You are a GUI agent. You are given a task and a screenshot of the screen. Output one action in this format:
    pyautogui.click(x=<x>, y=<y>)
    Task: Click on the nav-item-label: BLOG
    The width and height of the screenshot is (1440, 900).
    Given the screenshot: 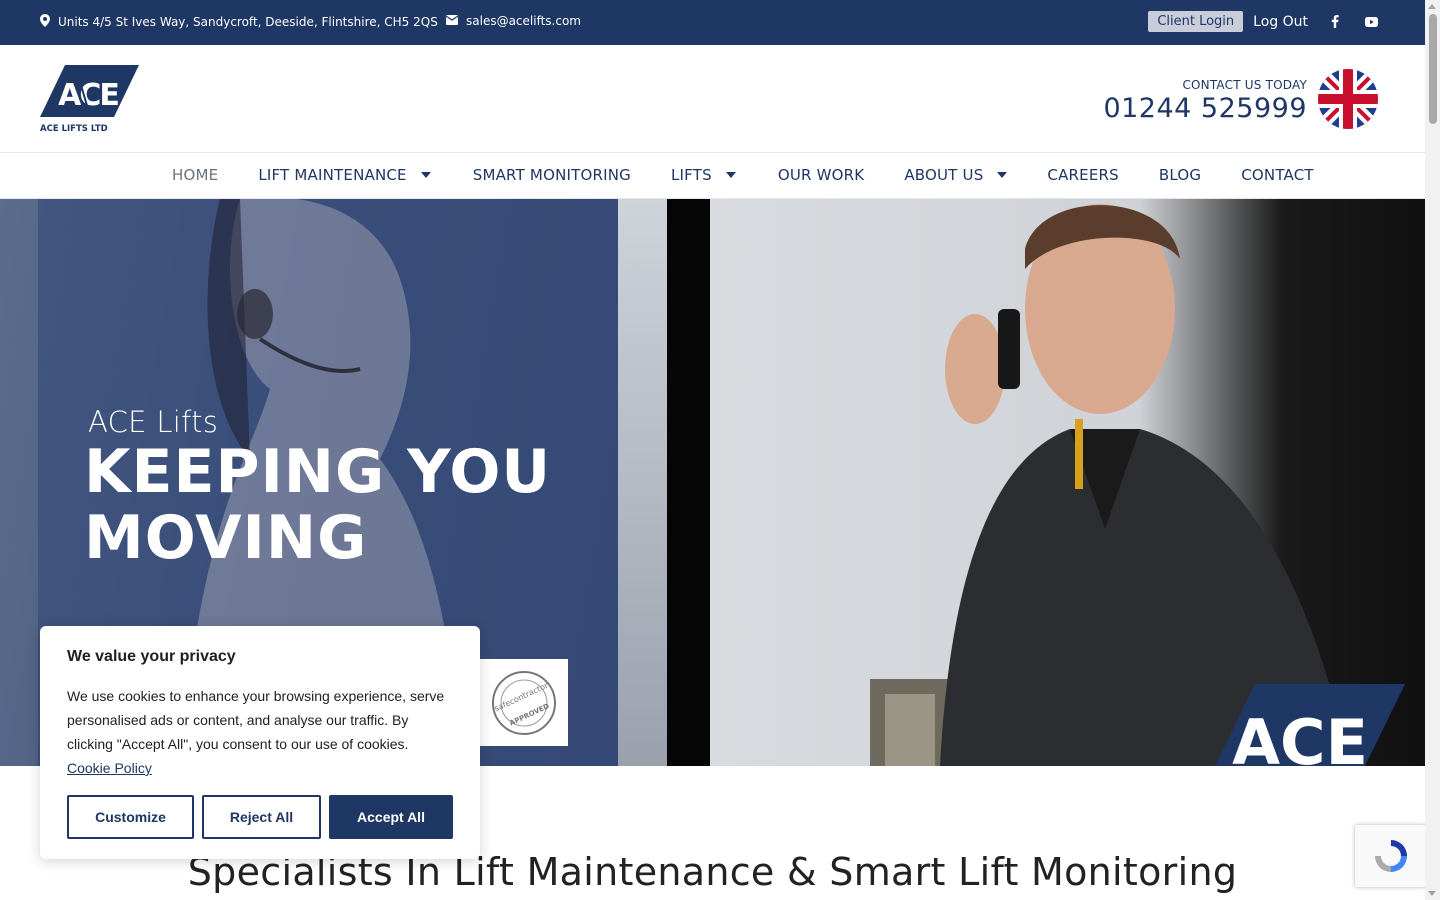 What is the action you would take?
    pyautogui.click(x=1180, y=175)
    